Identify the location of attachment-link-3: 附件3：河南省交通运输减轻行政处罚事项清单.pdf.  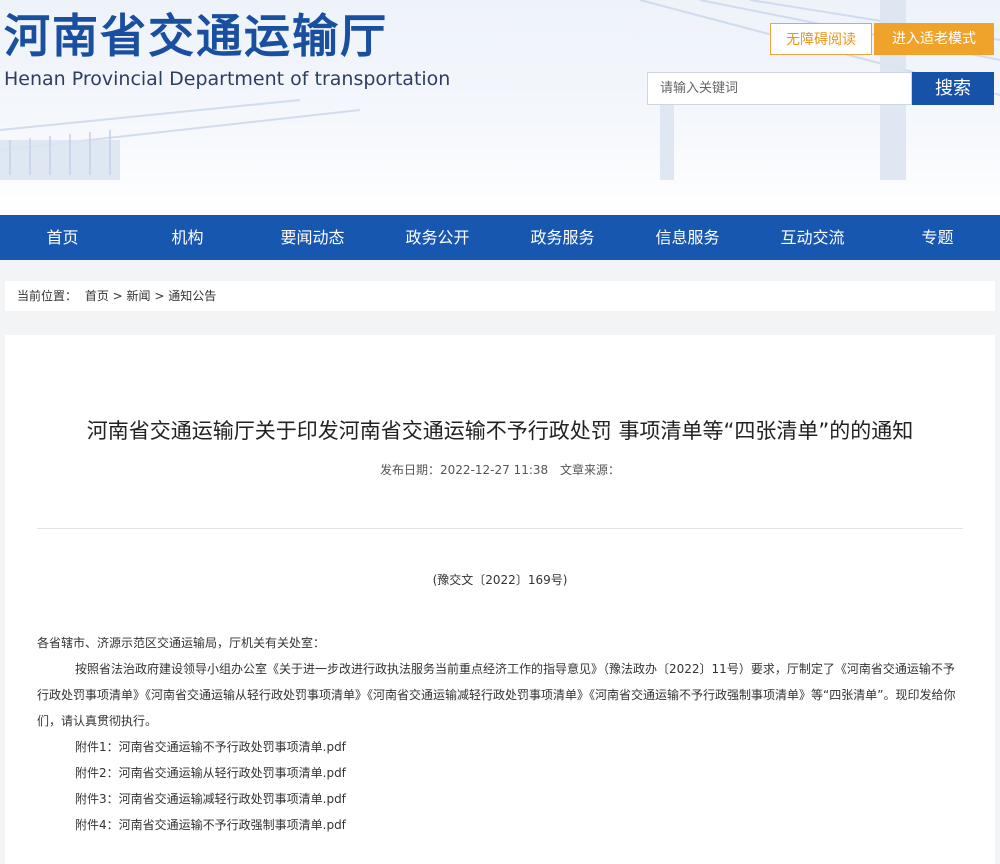
(501, 799).